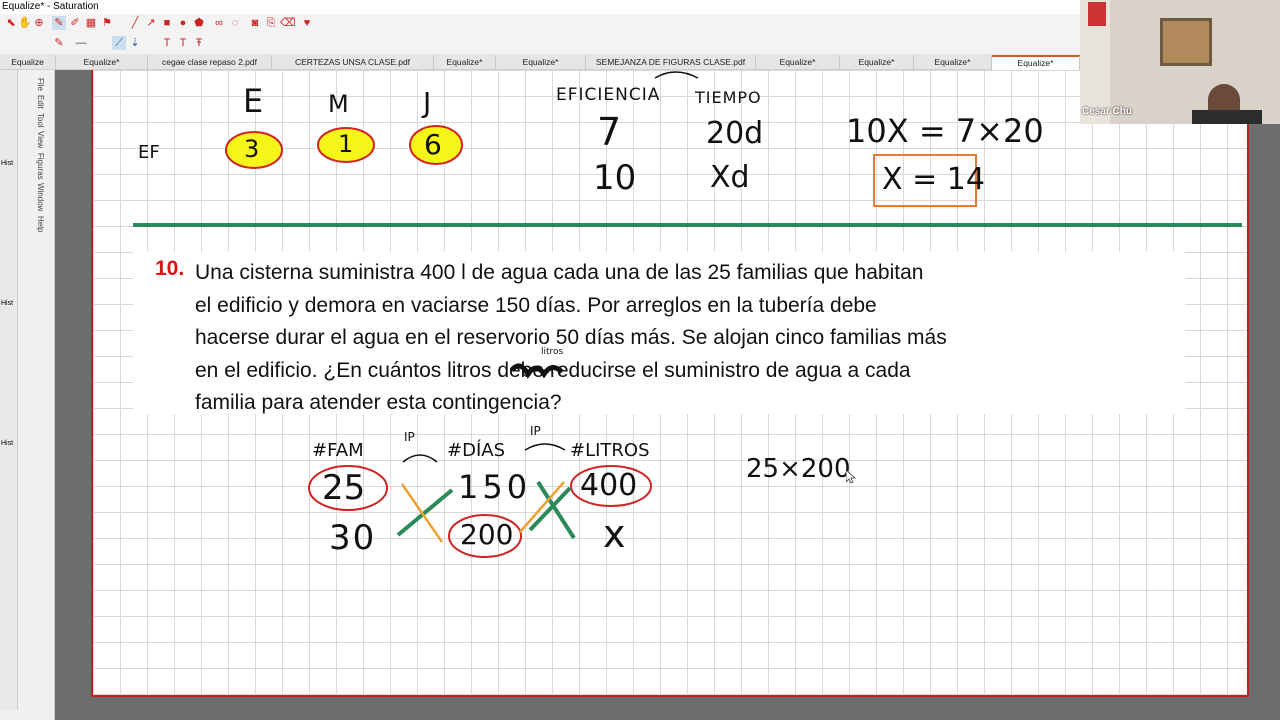  What do you see at coordinates (1227, 117) in the screenshot?
I see `video-shoulders` at bounding box center [1227, 117].